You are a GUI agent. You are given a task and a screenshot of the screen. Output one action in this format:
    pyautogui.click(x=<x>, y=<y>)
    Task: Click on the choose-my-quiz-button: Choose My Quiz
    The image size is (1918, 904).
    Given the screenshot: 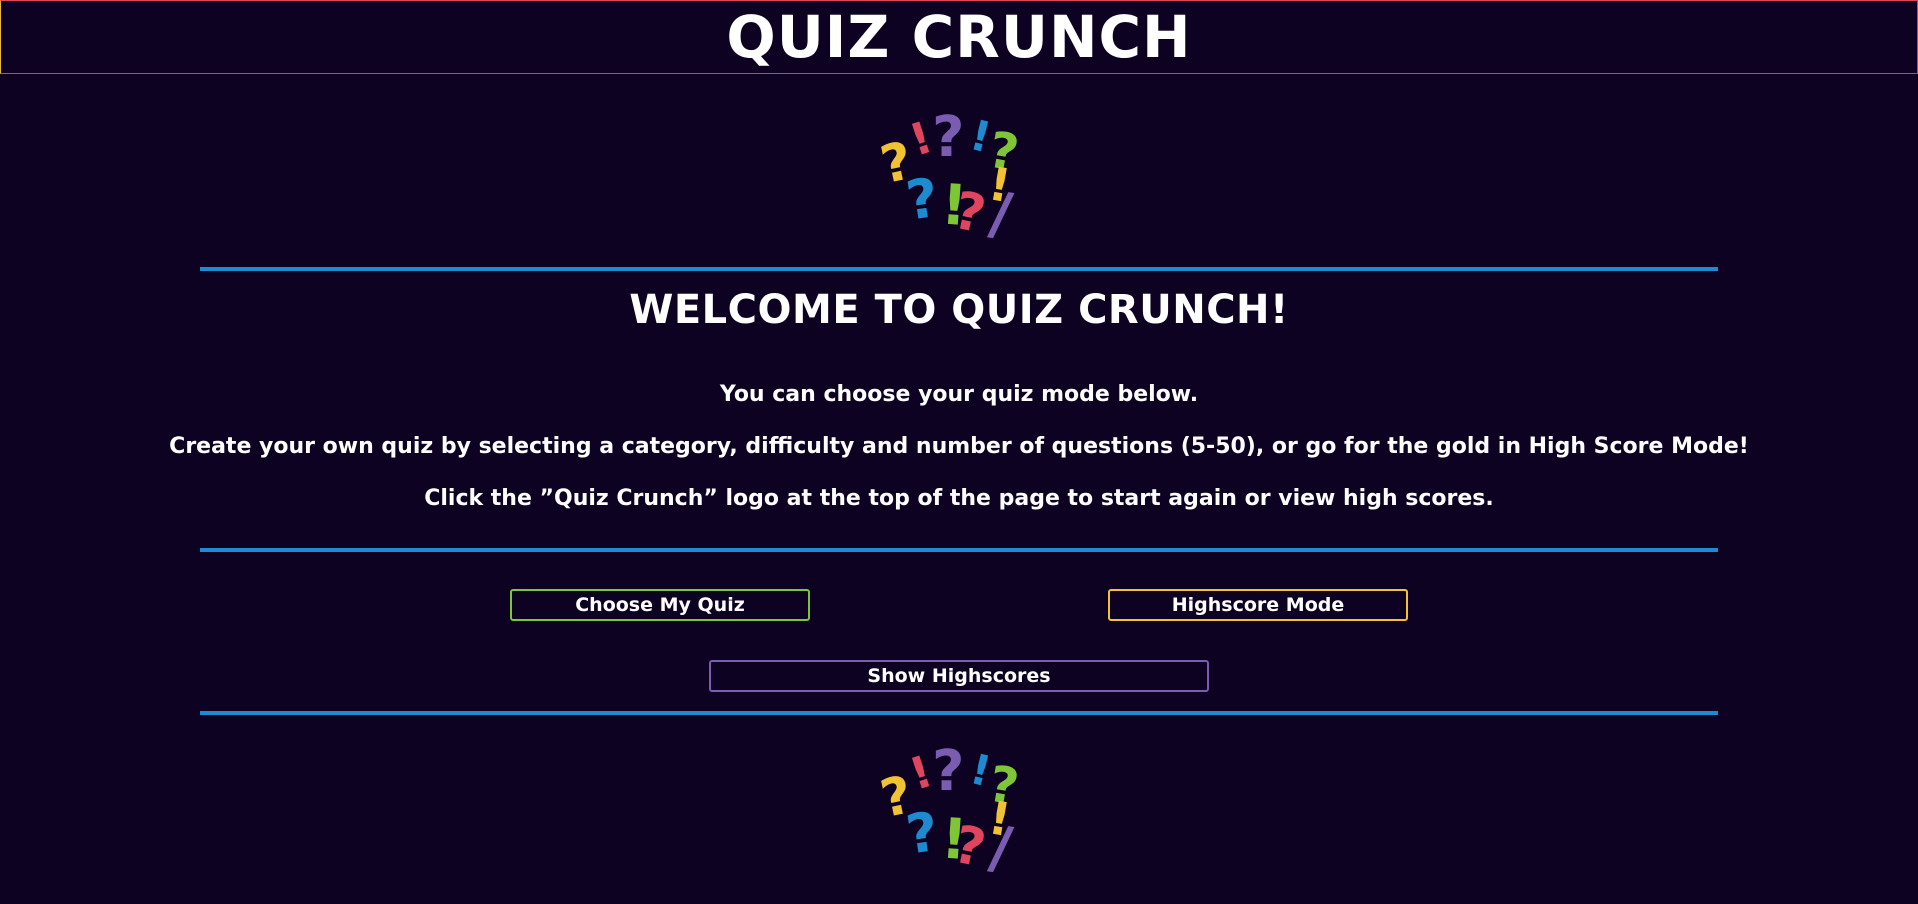 What is the action you would take?
    pyautogui.click(x=660, y=605)
    